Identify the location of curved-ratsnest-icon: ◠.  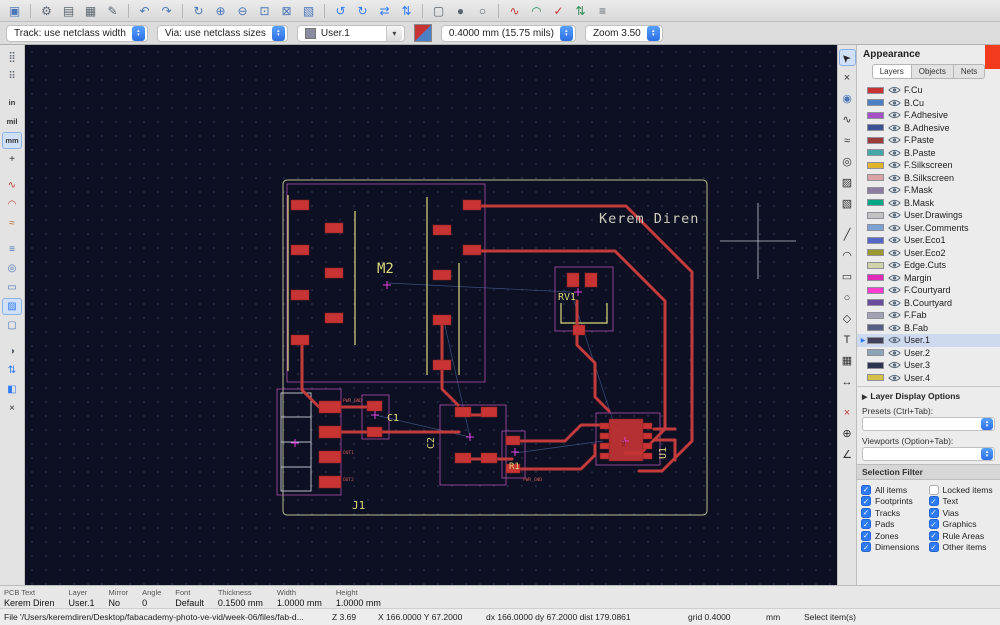
(536, 11).